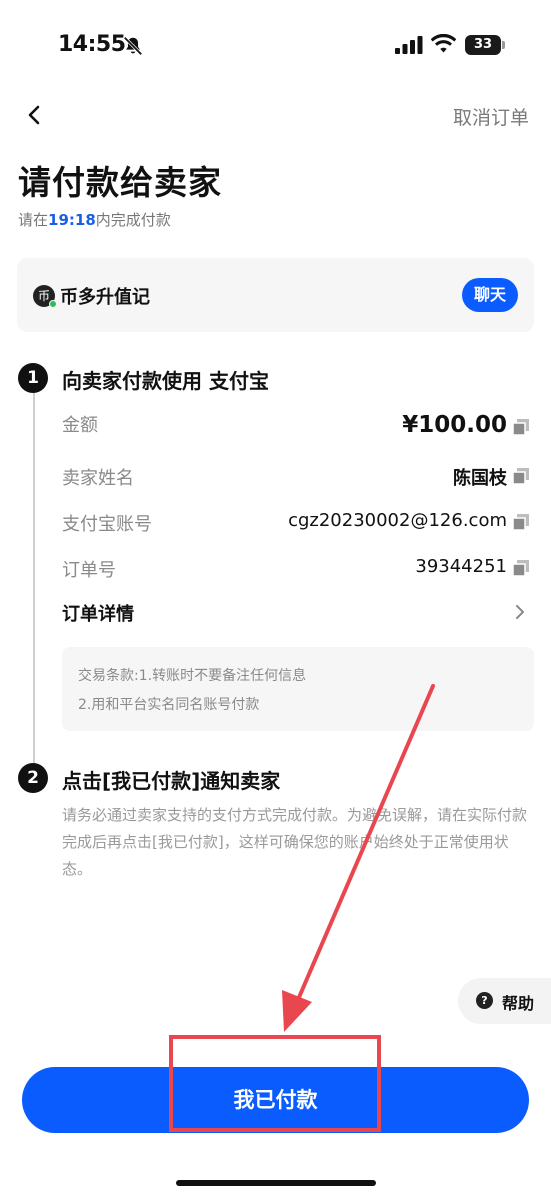 The width and height of the screenshot is (551, 1200). What do you see at coordinates (521, 476) in the screenshot?
I see `copy-seller-name-icon` at bounding box center [521, 476].